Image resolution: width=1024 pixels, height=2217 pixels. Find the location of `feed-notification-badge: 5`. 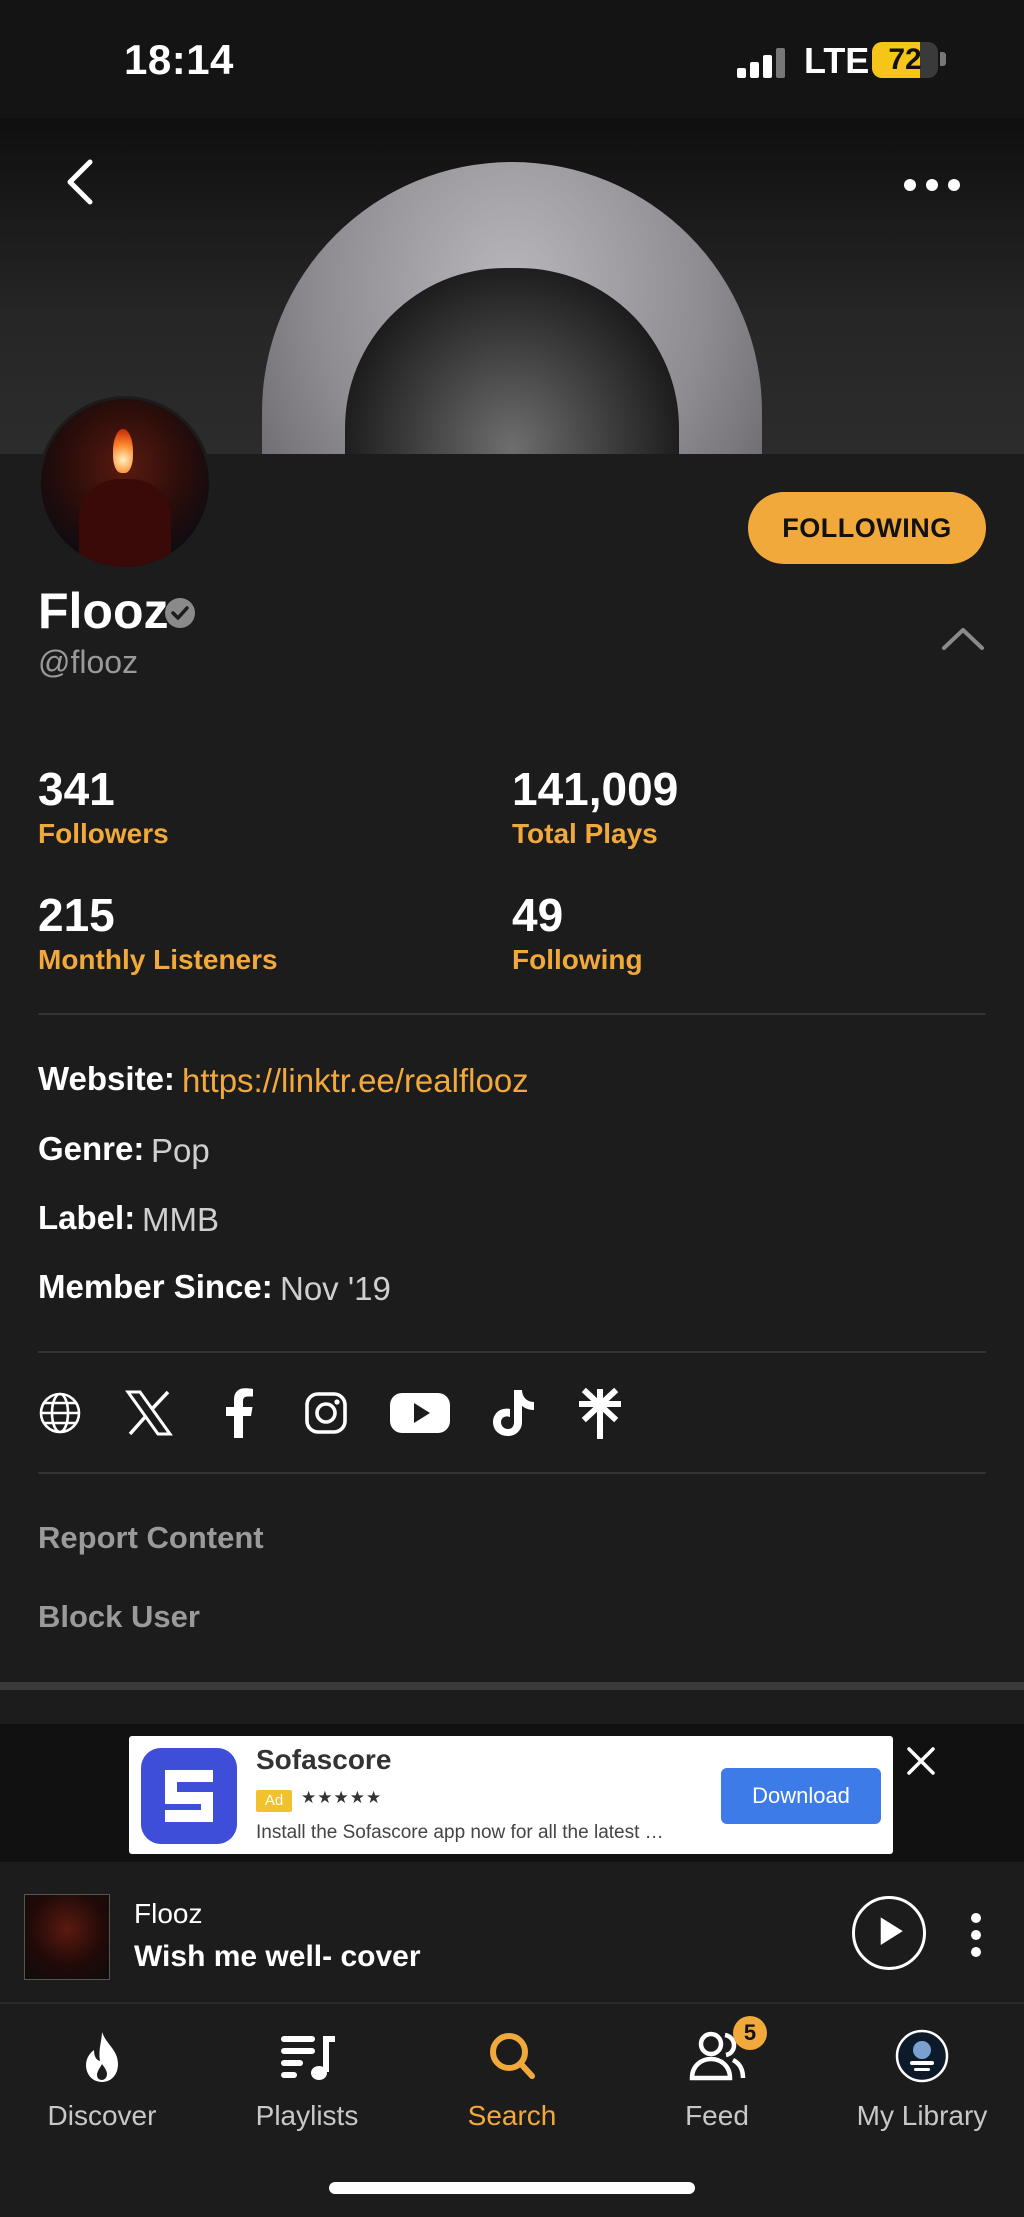

feed-notification-badge: 5 is located at coordinates (750, 2033).